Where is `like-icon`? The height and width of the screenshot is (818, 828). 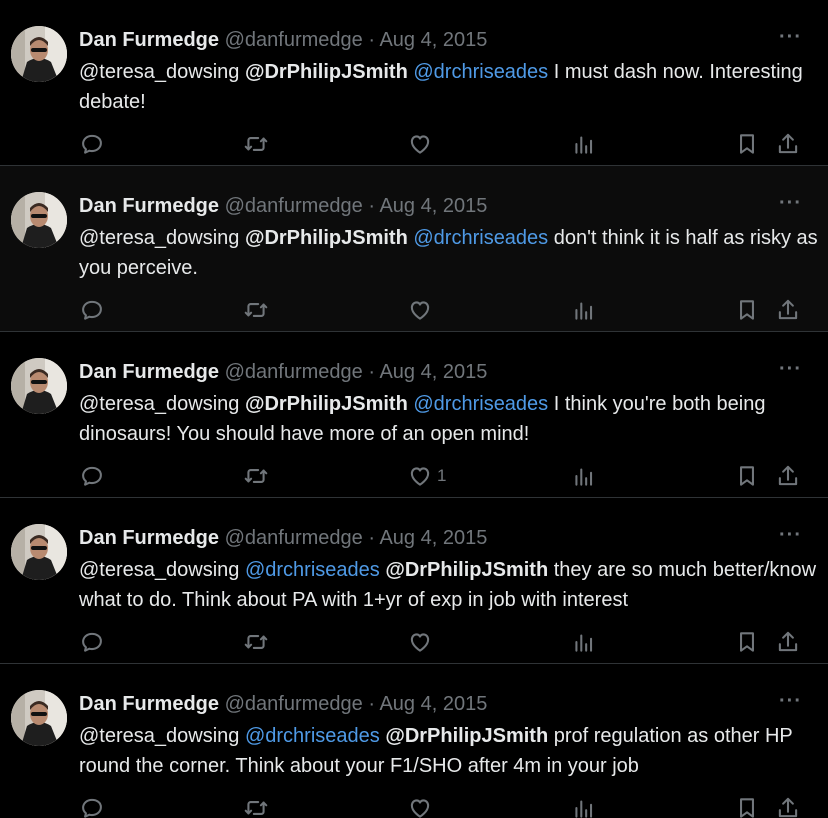
like-icon is located at coordinates (420, 144).